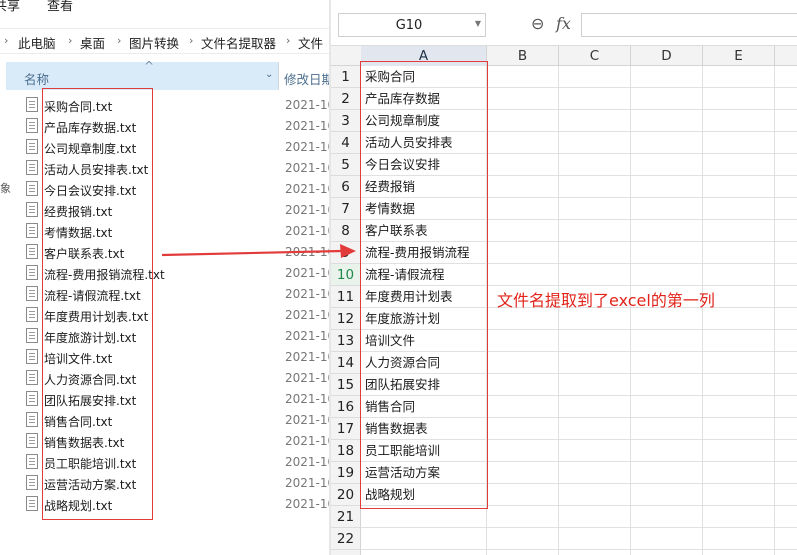  Describe the element at coordinates (310, 42) in the screenshot. I see `breadcrumb-files: 文件` at that location.